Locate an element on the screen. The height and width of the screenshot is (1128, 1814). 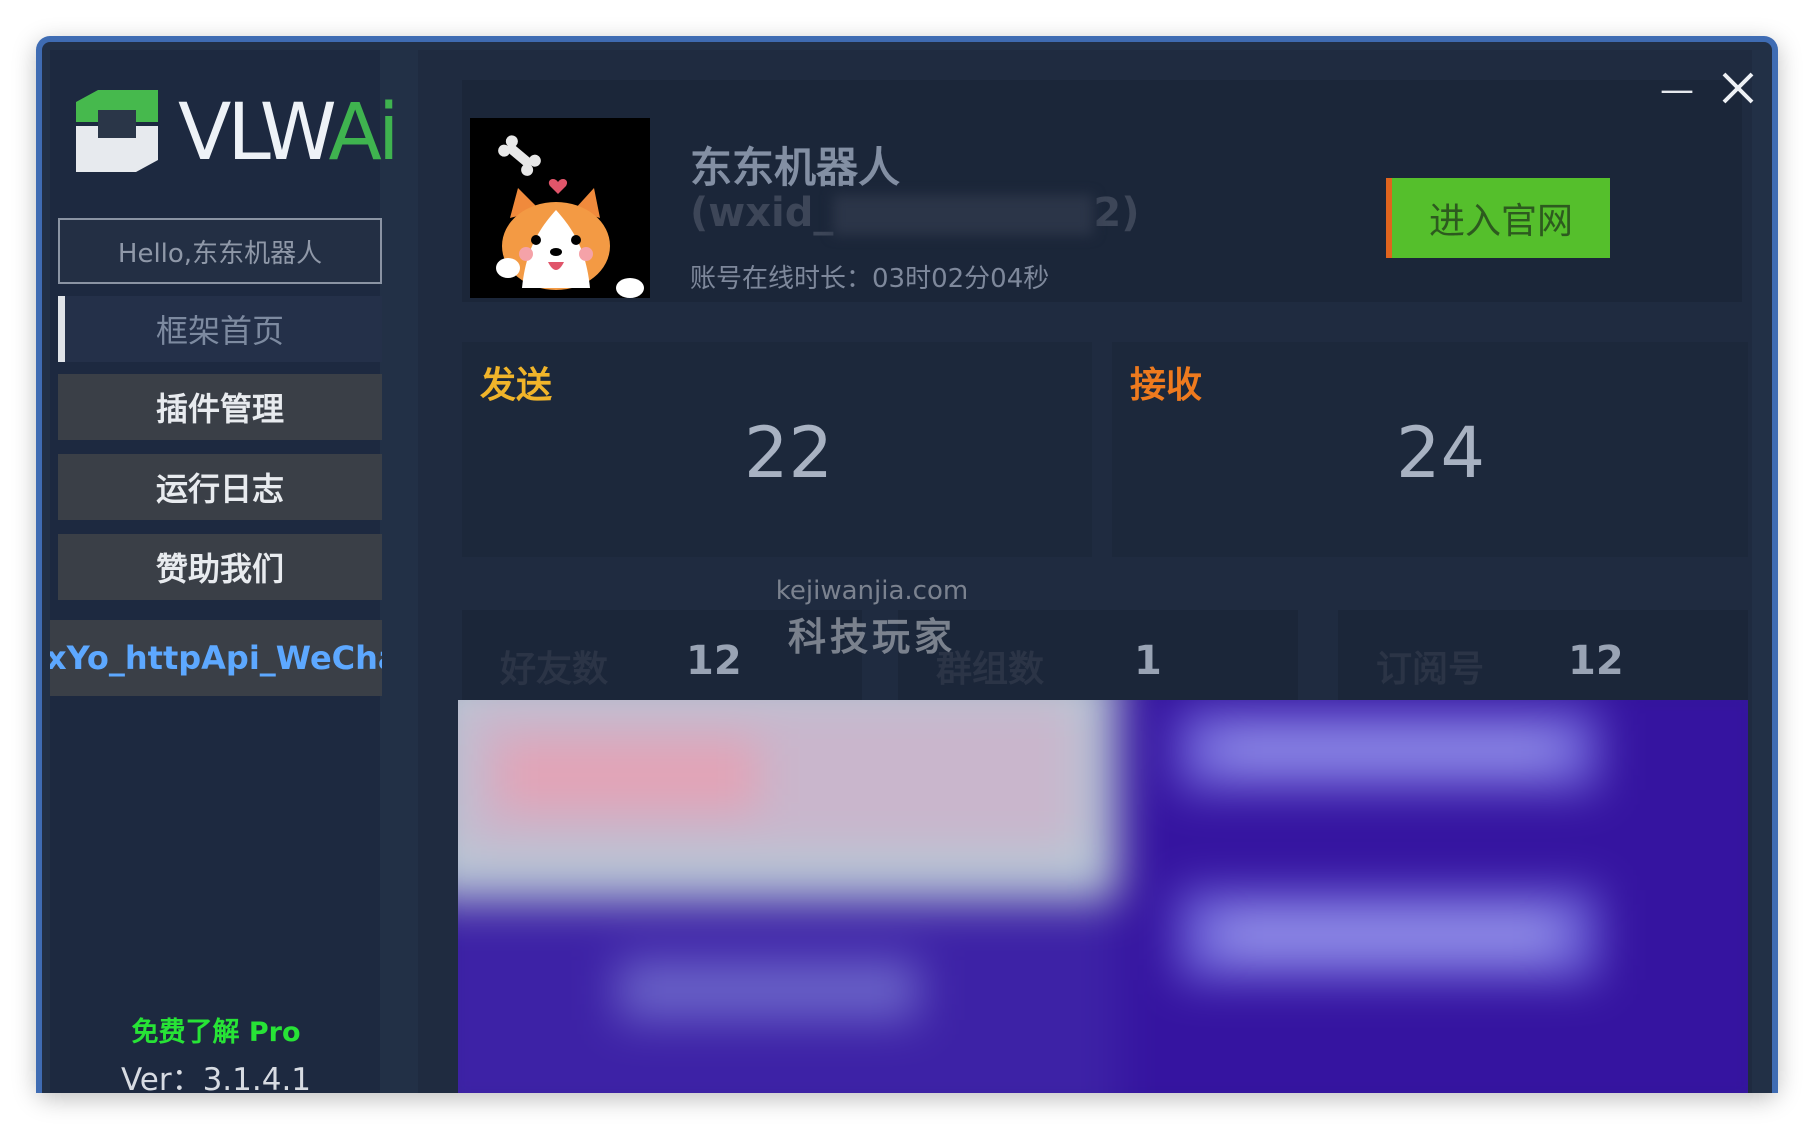
nav-item-label: 框架首页 is located at coordinates (219, 331).